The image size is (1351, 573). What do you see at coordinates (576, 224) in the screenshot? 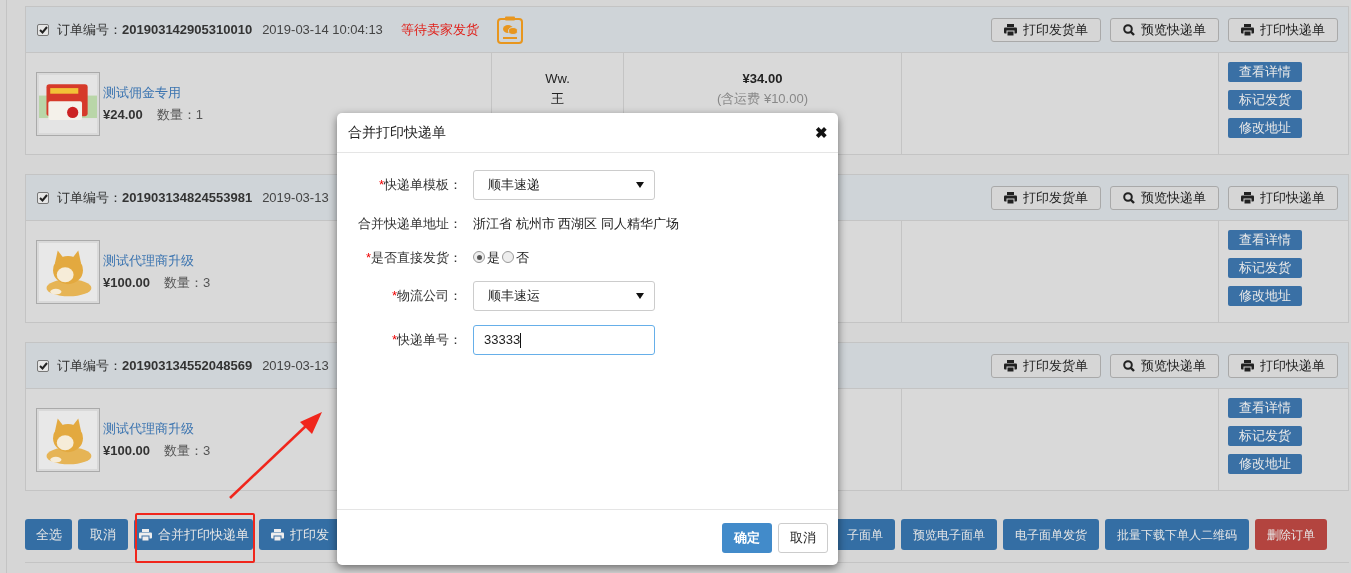
I see `field-value: 浙江省 杭州市 西湖区 同人精华广场` at bounding box center [576, 224].